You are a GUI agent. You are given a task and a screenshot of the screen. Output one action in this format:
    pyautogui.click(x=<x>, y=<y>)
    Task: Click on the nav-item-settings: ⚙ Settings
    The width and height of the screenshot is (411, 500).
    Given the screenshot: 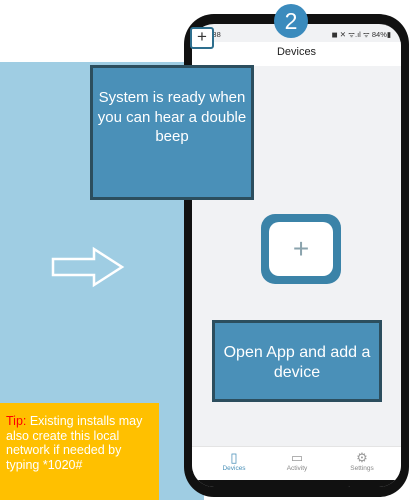 What is the action you would take?
    pyautogui.click(x=362, y=461)
    